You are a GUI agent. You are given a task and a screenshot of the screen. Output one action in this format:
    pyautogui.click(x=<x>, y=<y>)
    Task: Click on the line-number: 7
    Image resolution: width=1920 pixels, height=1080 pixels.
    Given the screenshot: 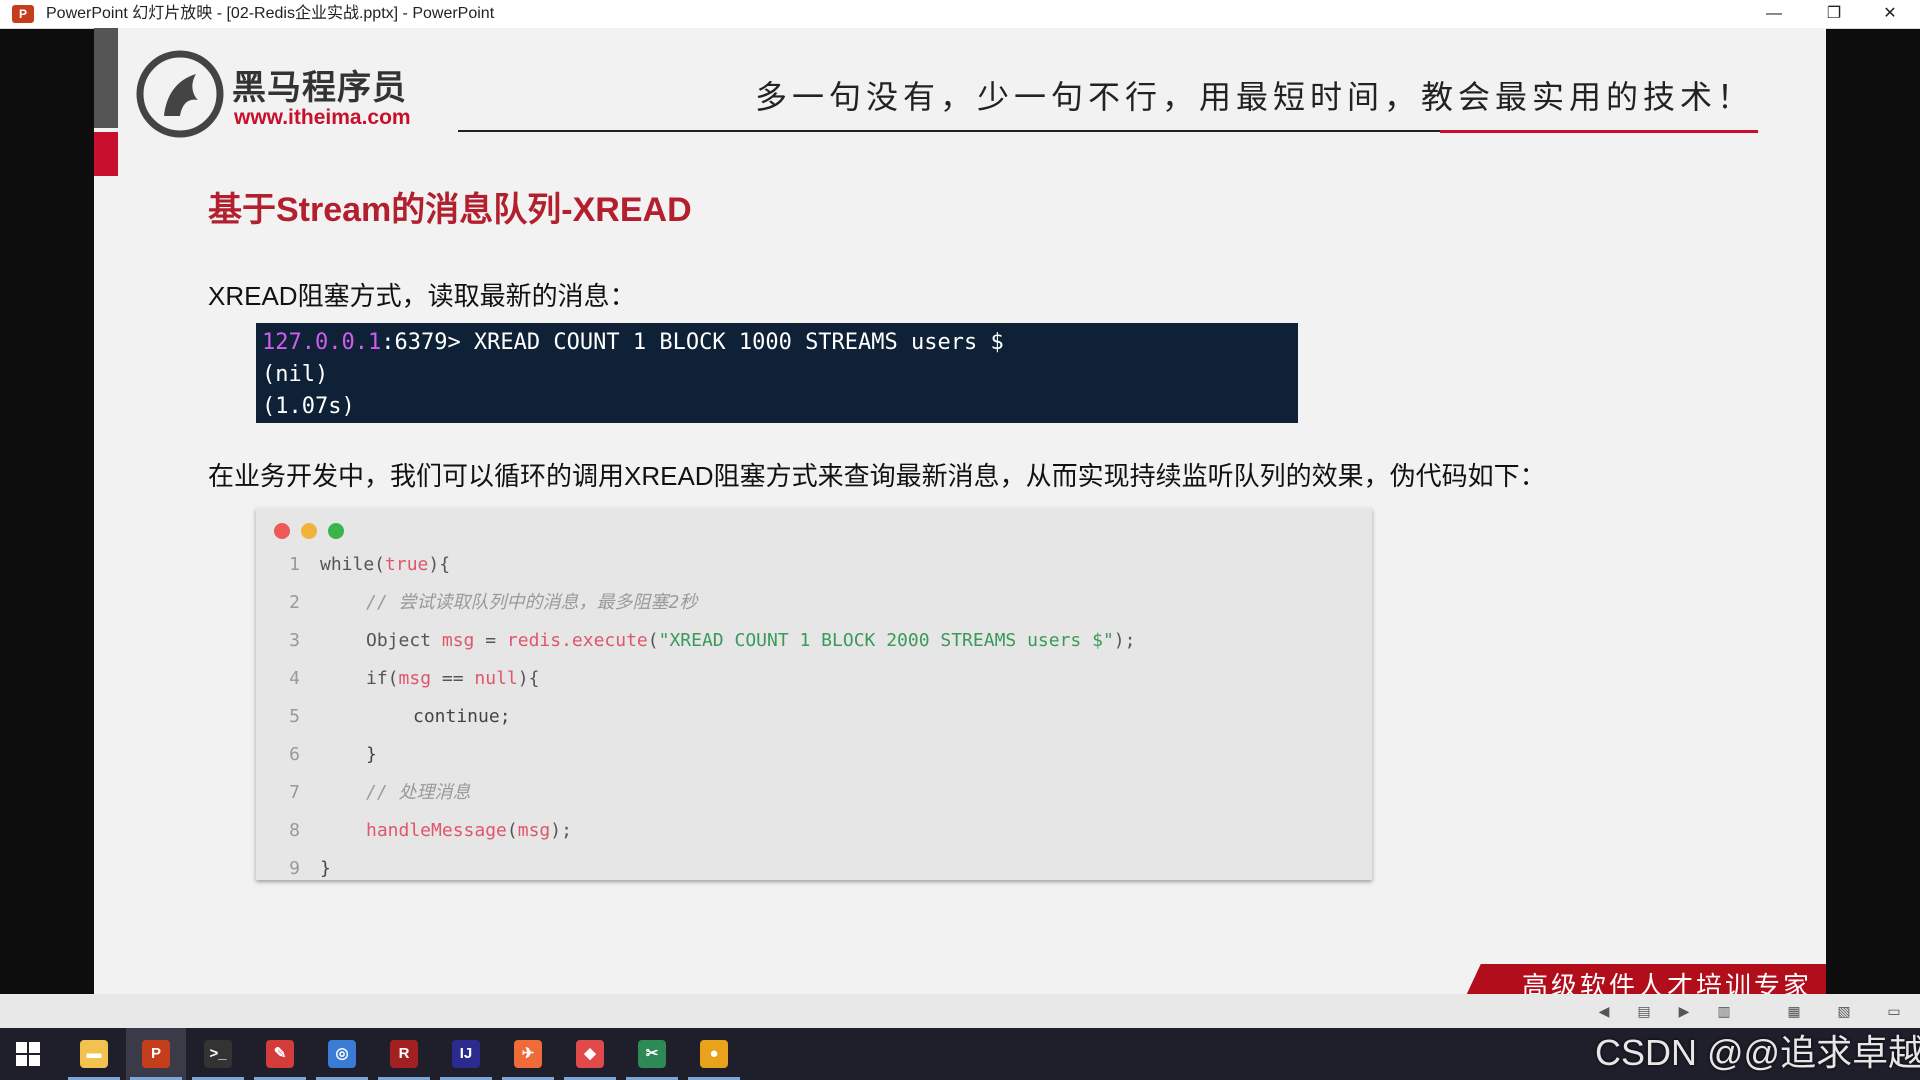 What is the action you would take?
    pyautogui.click(x=294, y=792)
    